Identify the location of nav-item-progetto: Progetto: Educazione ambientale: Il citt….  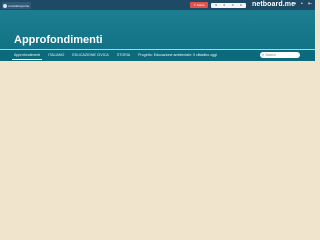
(177, 55).